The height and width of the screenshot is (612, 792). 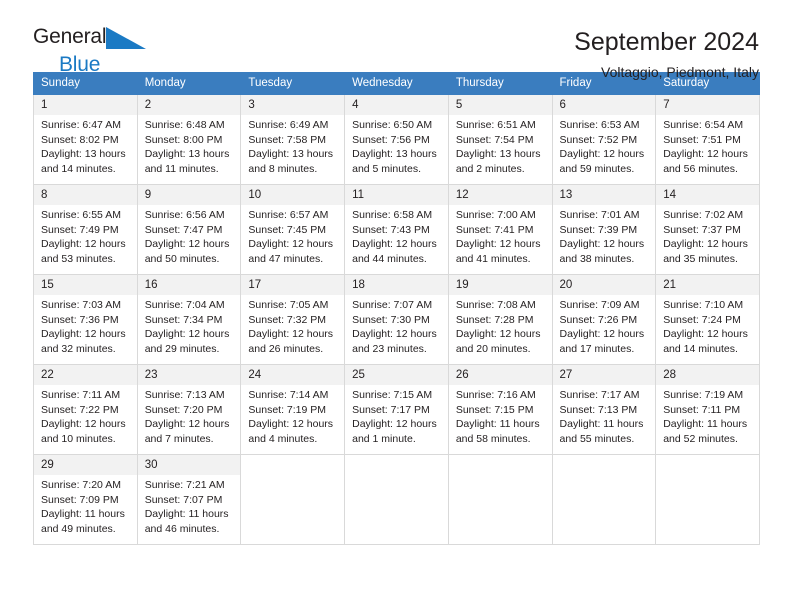 What do you see at coordinates (396, 285) in the screenshot?
I see `day-number: 18` at bounding box center [396, 285].